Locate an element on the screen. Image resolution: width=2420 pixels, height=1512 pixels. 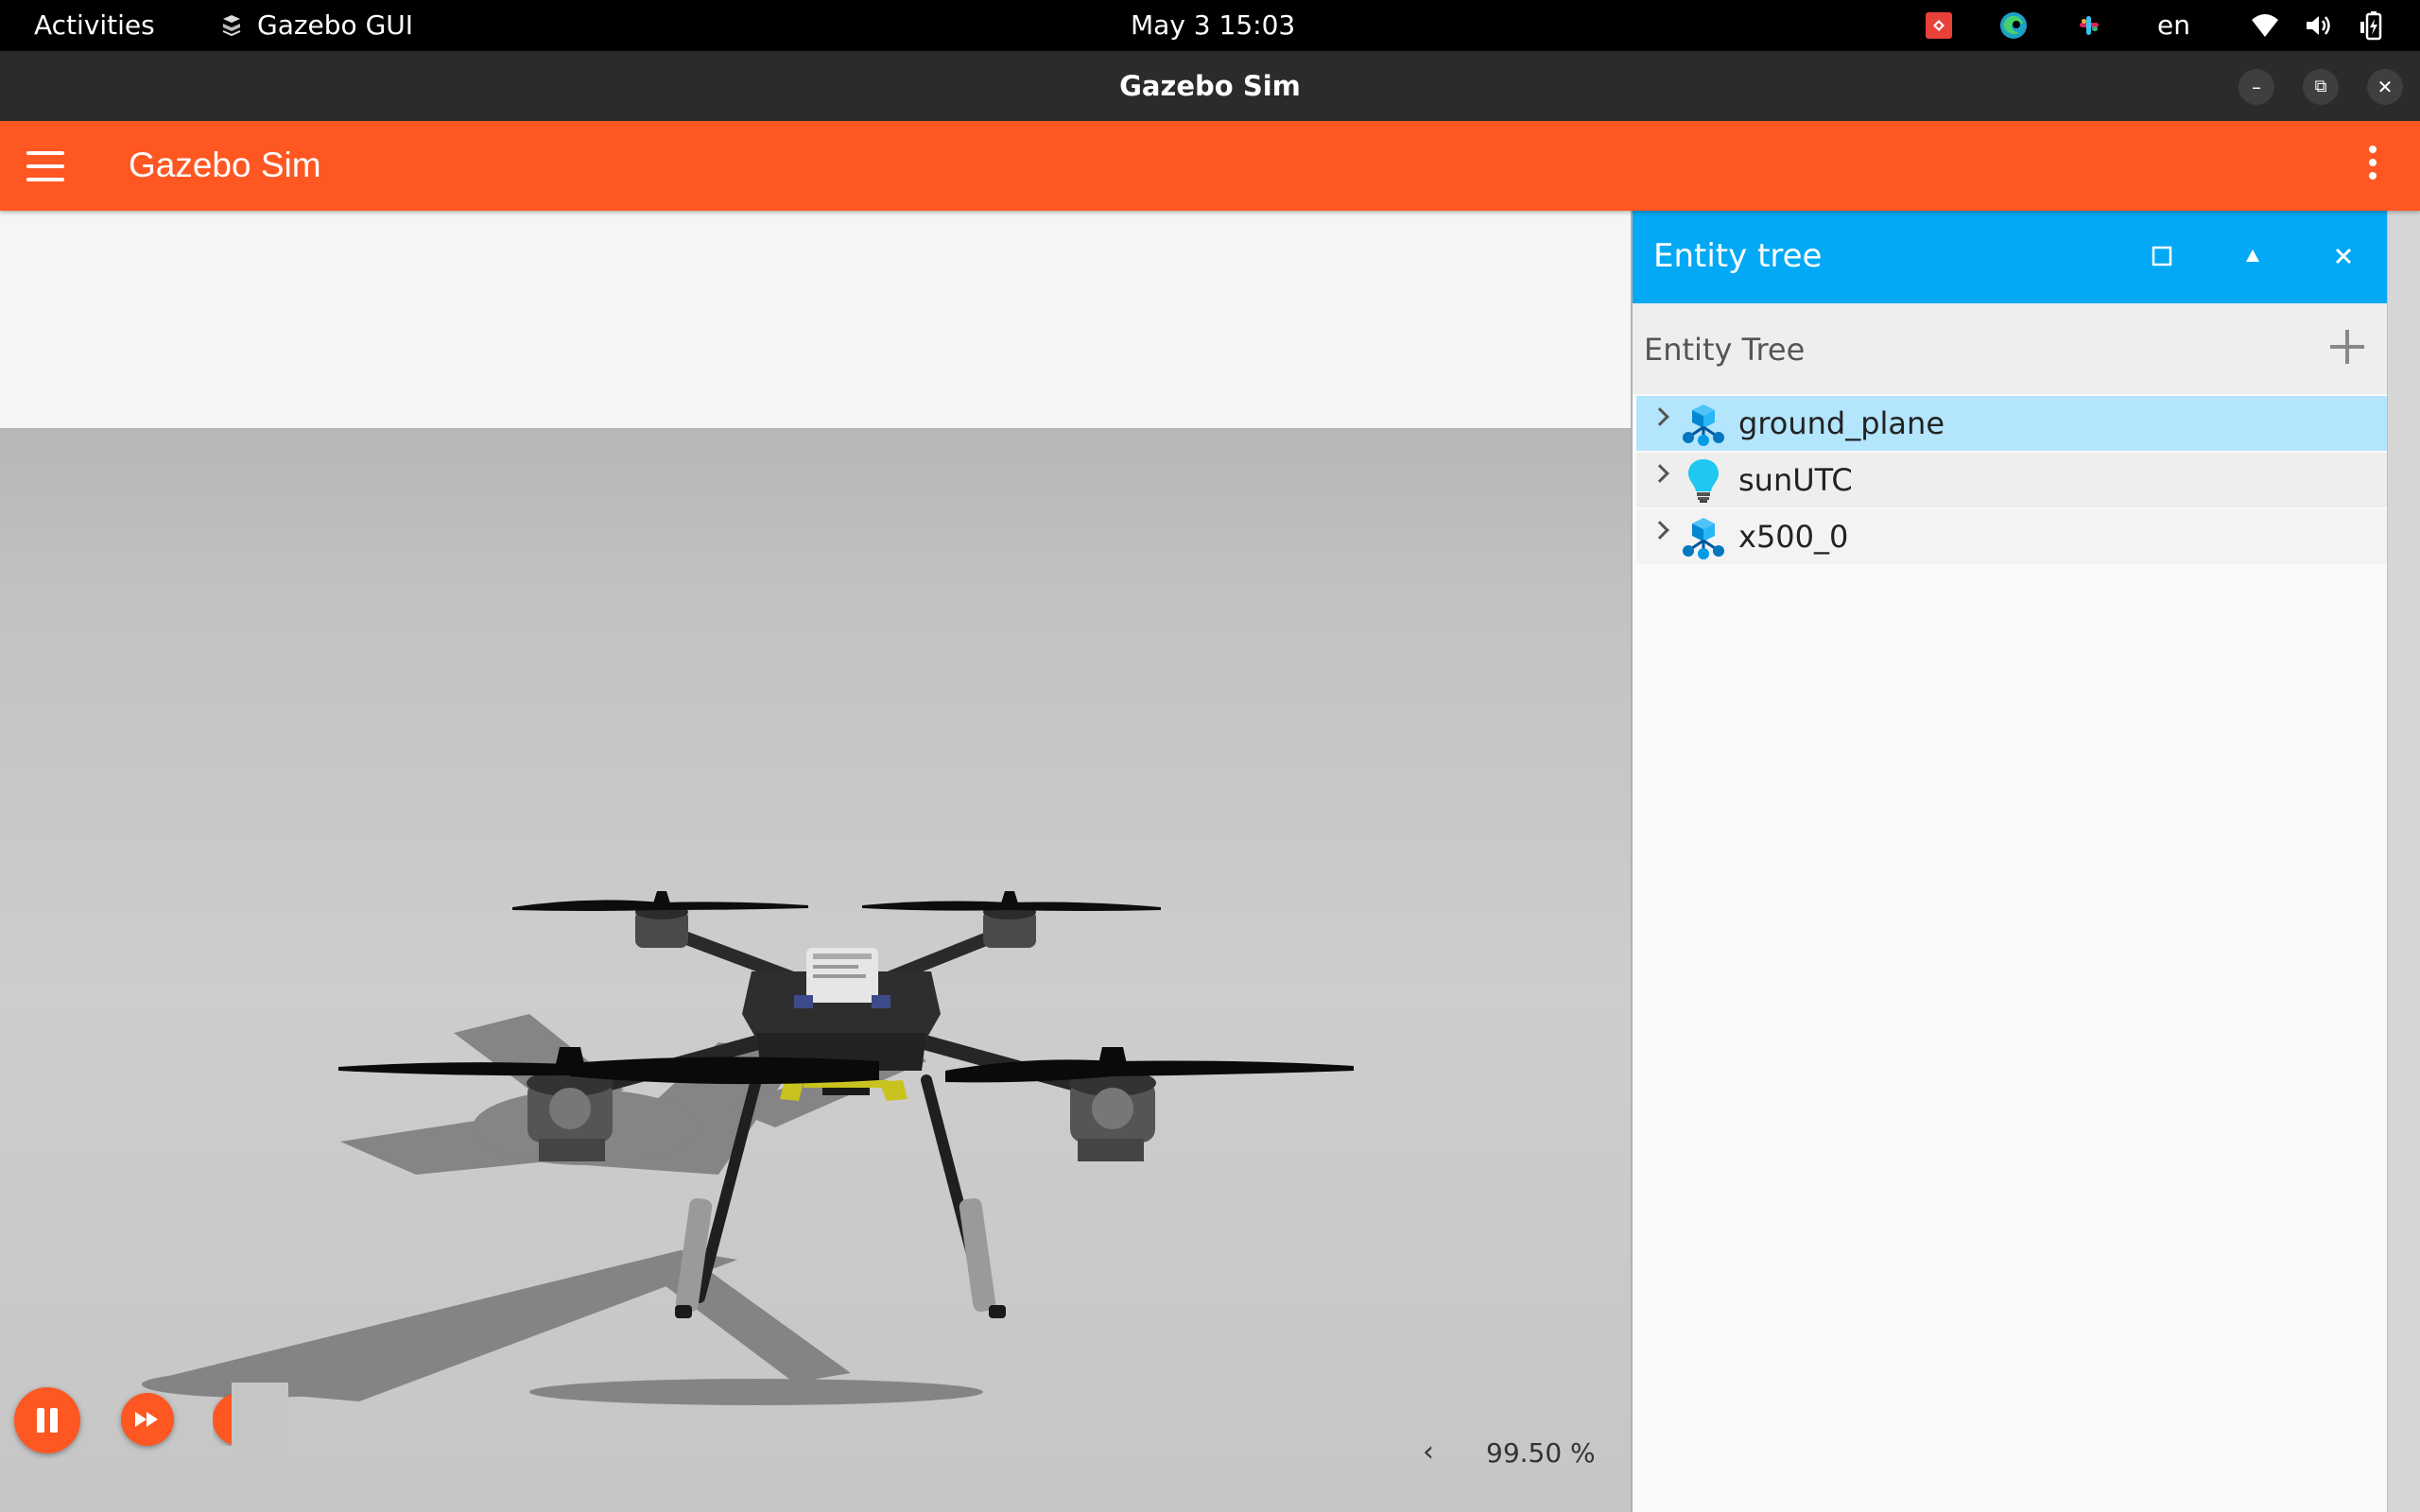
float-panel-icon is located at coordinates (2162, 256).